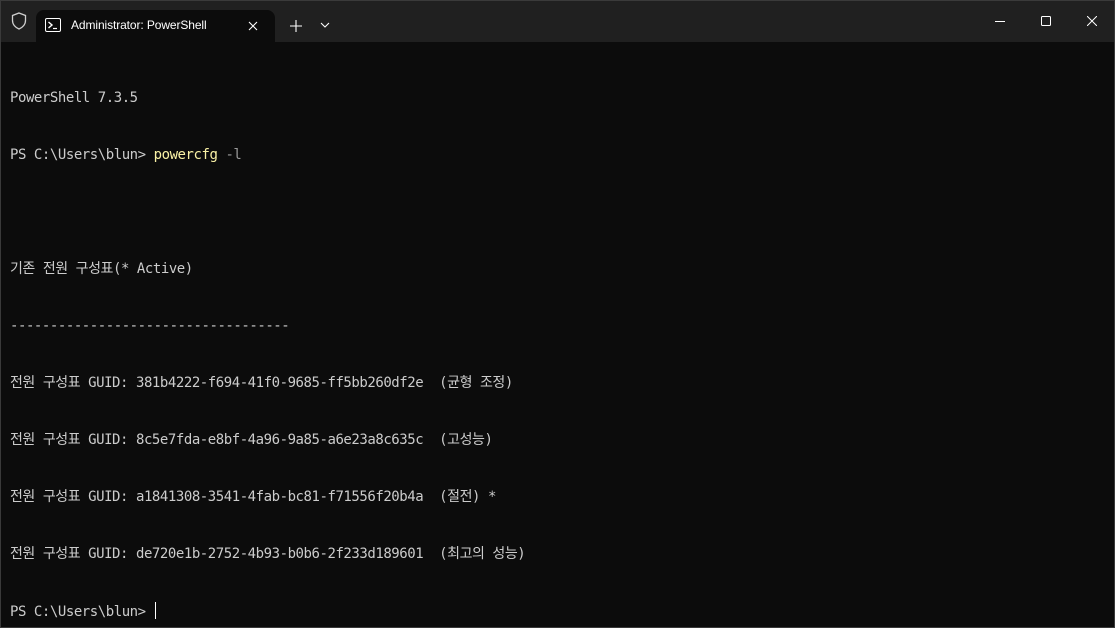 This screenshot has width=1115, height=628. I want to click on maximize-button, so click(1046, 21).